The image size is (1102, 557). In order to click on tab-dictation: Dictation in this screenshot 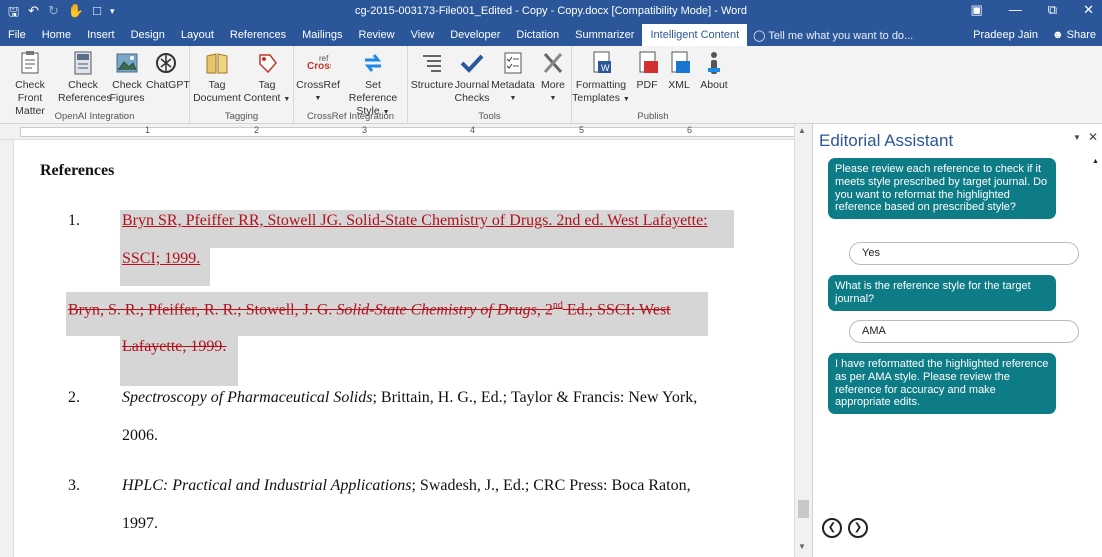, I will do `click(537, 35)`.